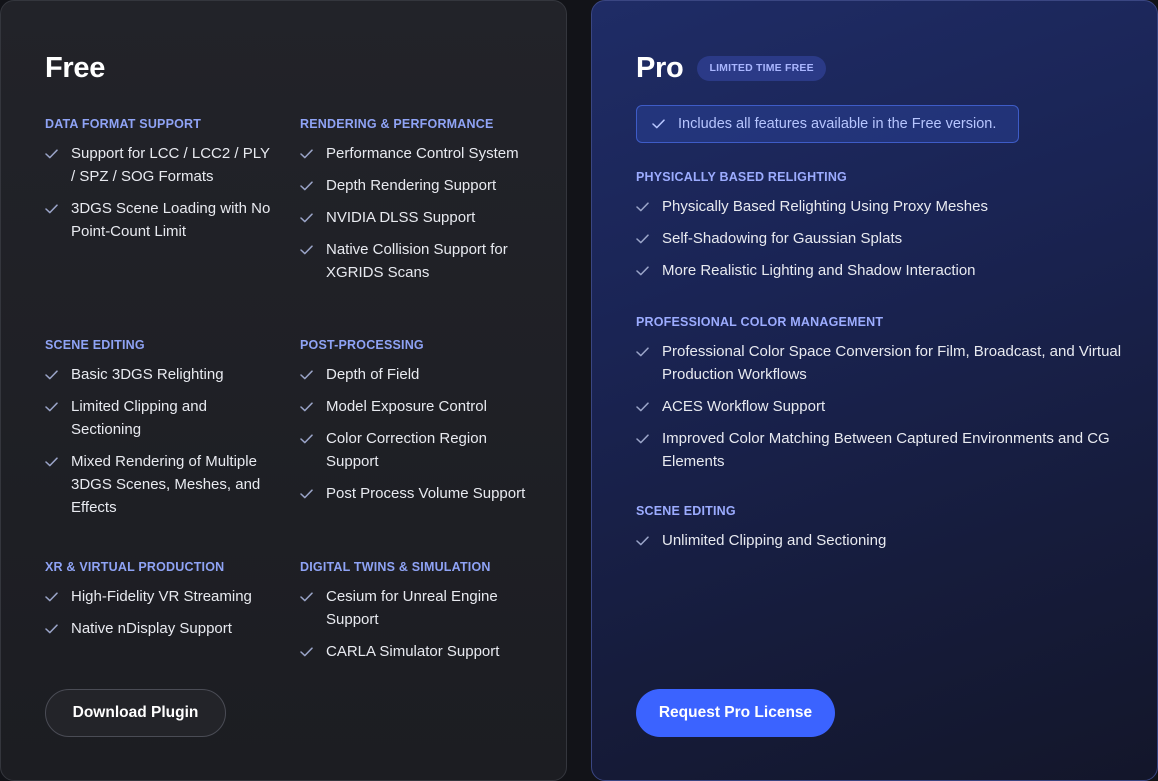 The image size is (1158, 781). I want to click on feature-label: High-Fidelity VR Streaming, so click(161, 596).